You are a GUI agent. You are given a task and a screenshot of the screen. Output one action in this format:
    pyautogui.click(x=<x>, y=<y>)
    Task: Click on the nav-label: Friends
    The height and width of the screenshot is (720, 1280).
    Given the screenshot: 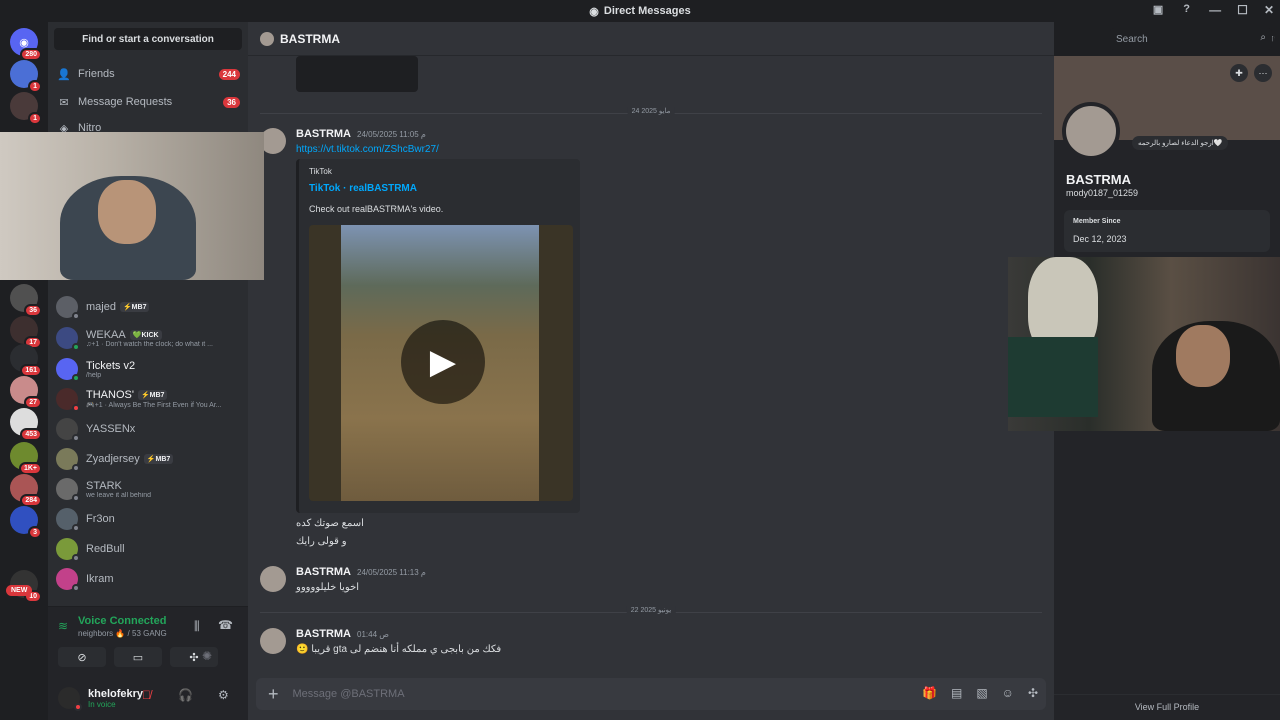 What is the action you would take?
    pyautogui.click(x=96, y=74)
    